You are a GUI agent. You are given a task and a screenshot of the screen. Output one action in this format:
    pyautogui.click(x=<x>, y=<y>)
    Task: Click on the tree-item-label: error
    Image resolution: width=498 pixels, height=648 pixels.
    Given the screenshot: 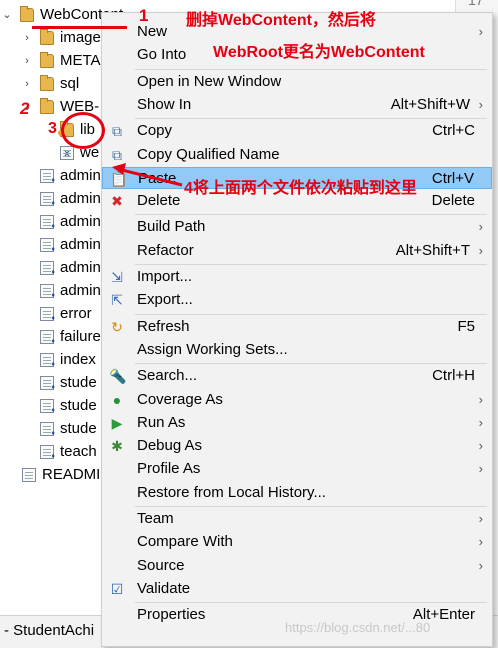 What is the action you would take?
    pyautogui.click(x=76, y=313)
    